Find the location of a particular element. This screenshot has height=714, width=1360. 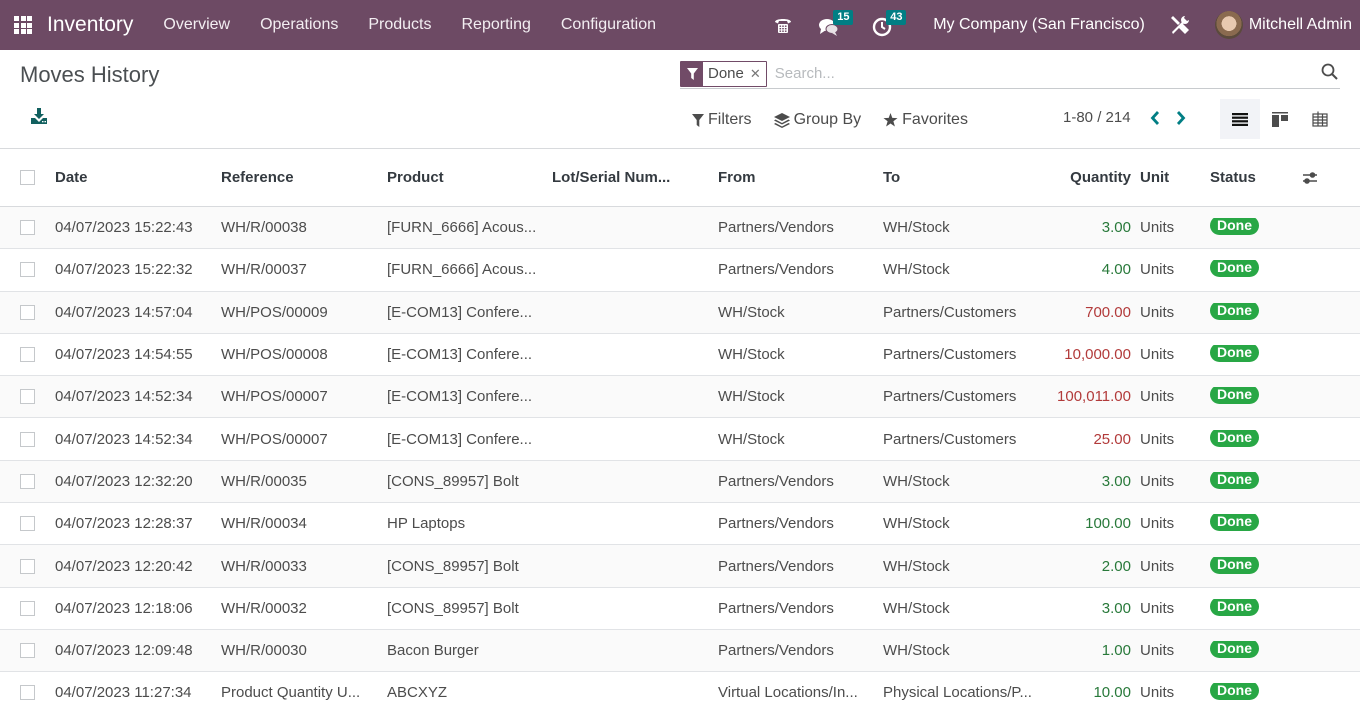

activities-button: 43 is located at coordinates (889, 25).